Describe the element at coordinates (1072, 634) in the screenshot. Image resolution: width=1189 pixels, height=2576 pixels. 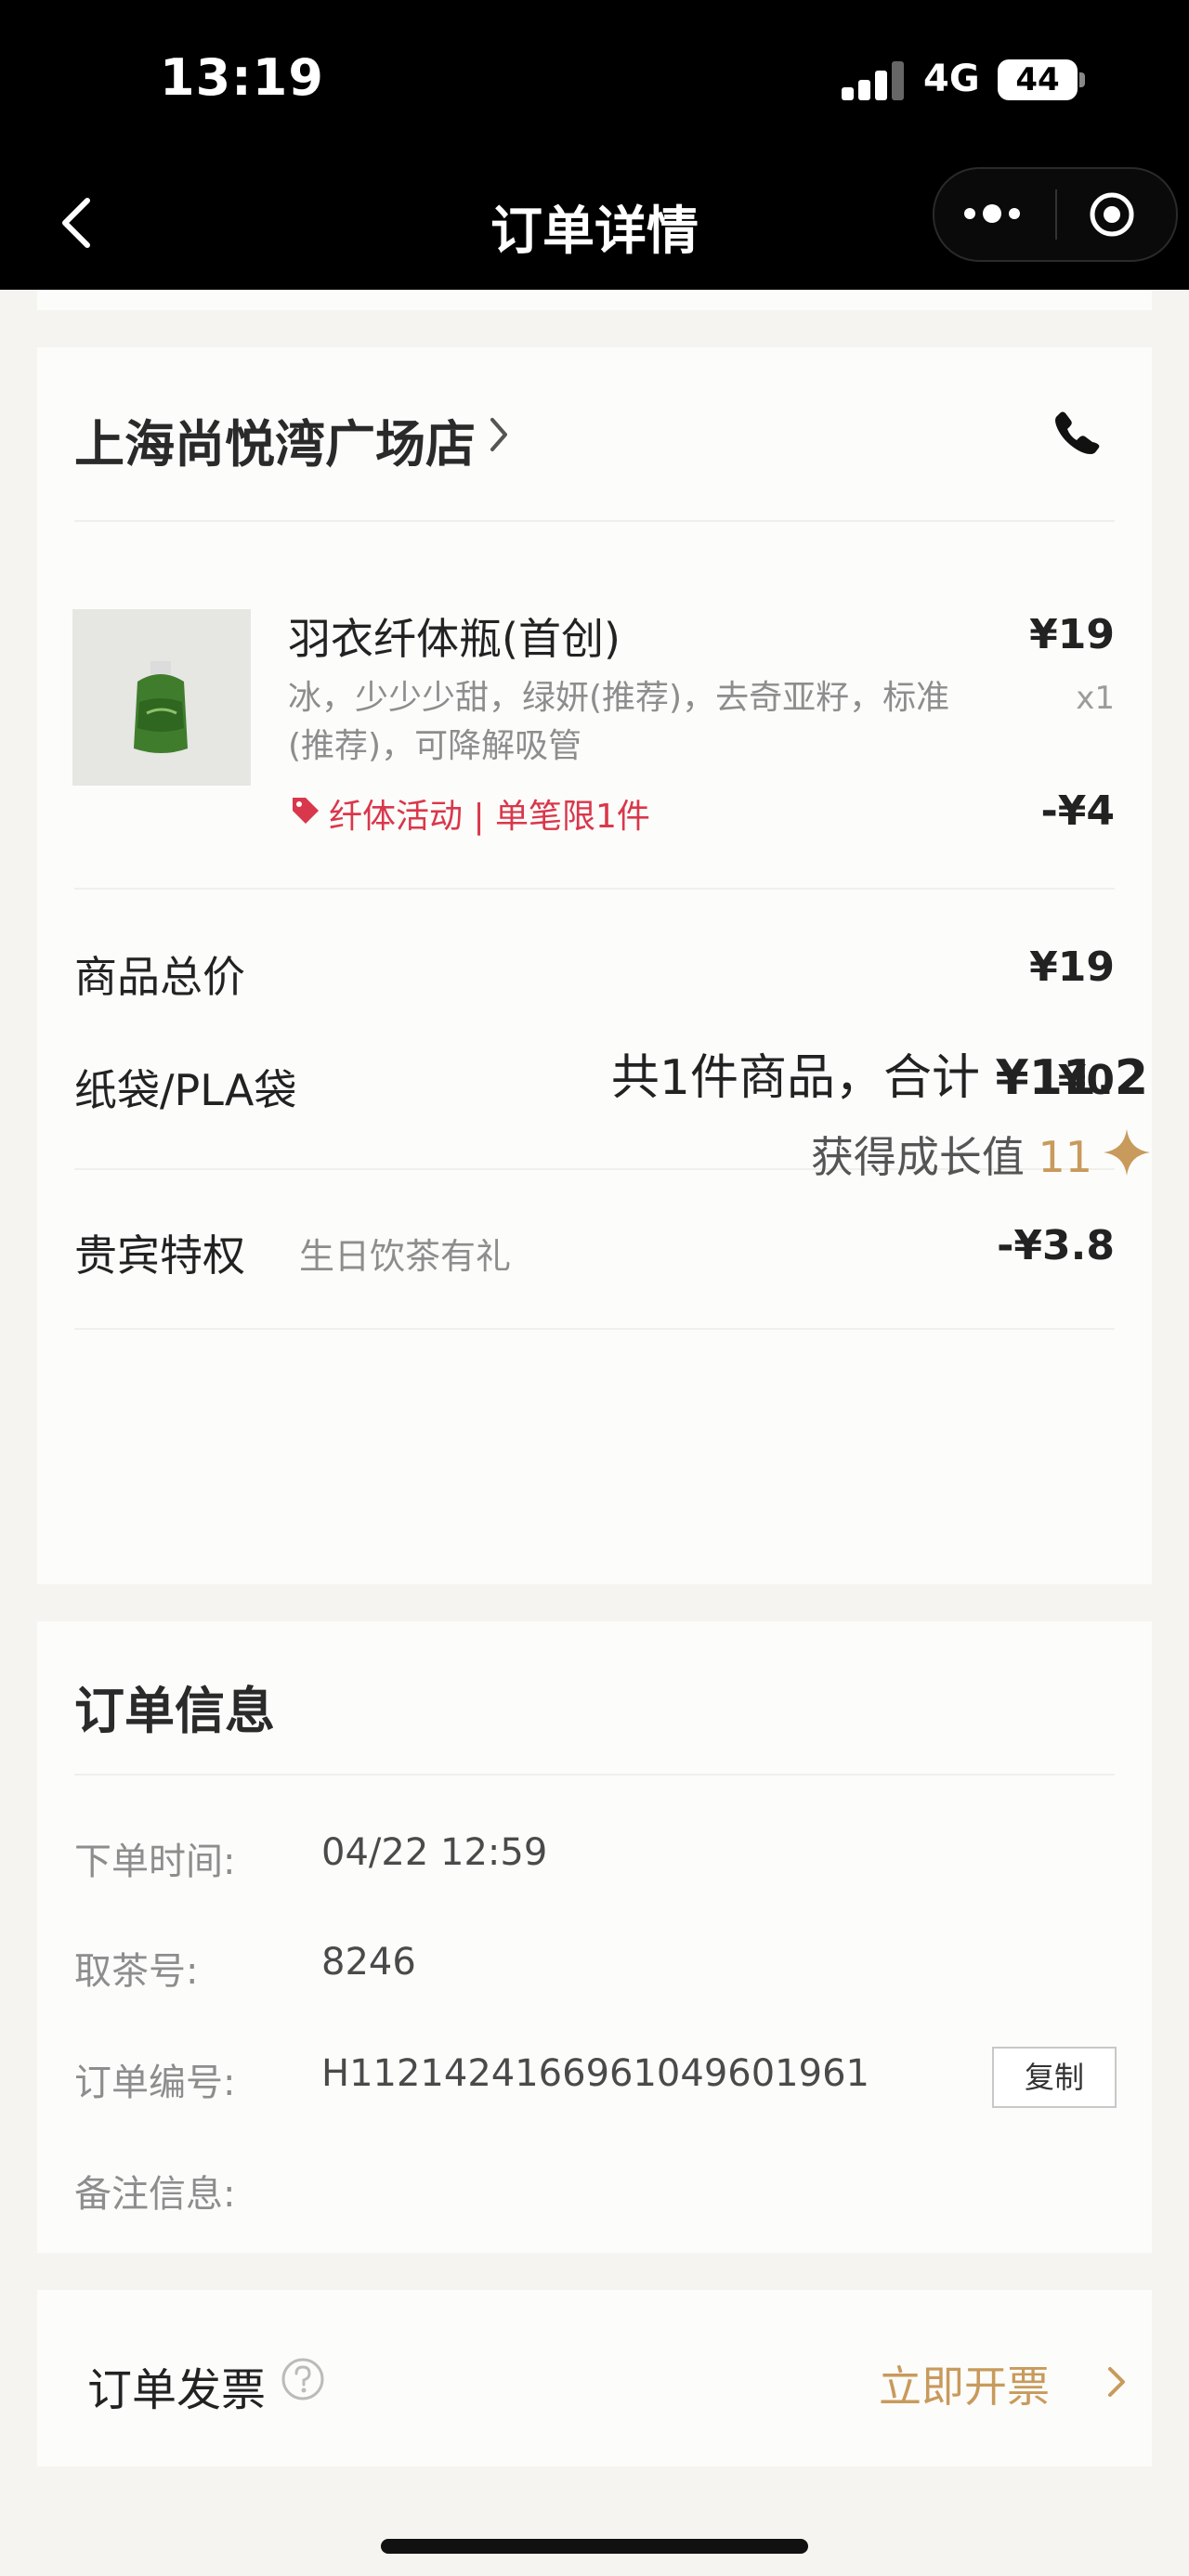
I see `product-price: ¥19` at that location.